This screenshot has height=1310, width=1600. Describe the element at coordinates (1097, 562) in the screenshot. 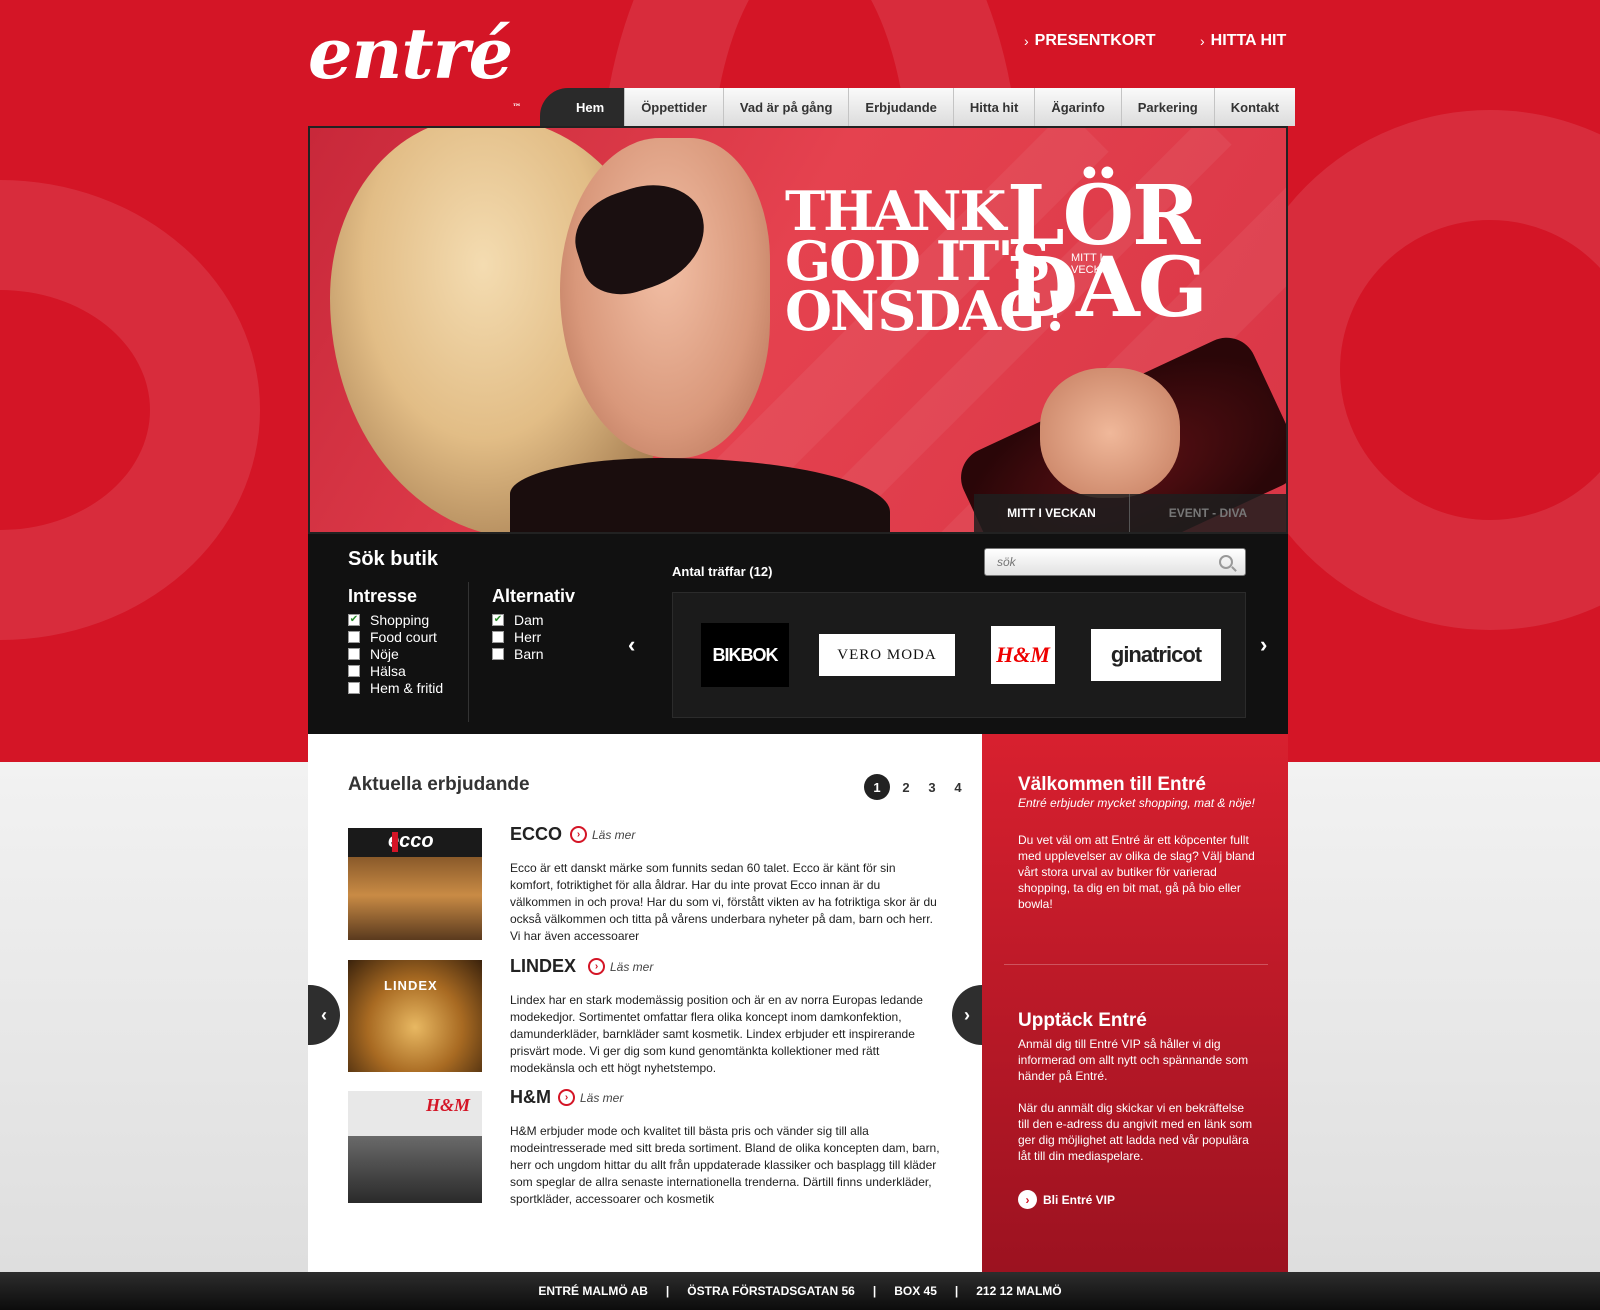

I see `search-input` at that location.